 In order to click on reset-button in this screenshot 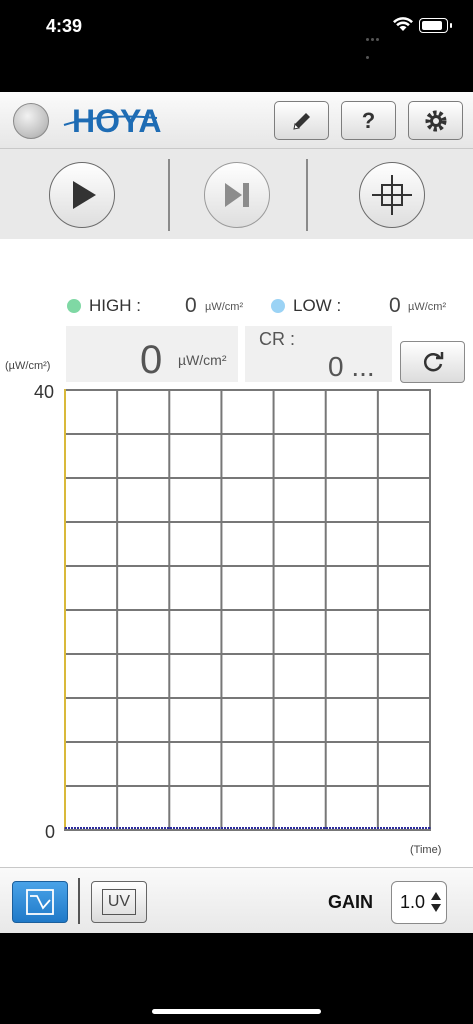, I will do `click(432, 362)`.